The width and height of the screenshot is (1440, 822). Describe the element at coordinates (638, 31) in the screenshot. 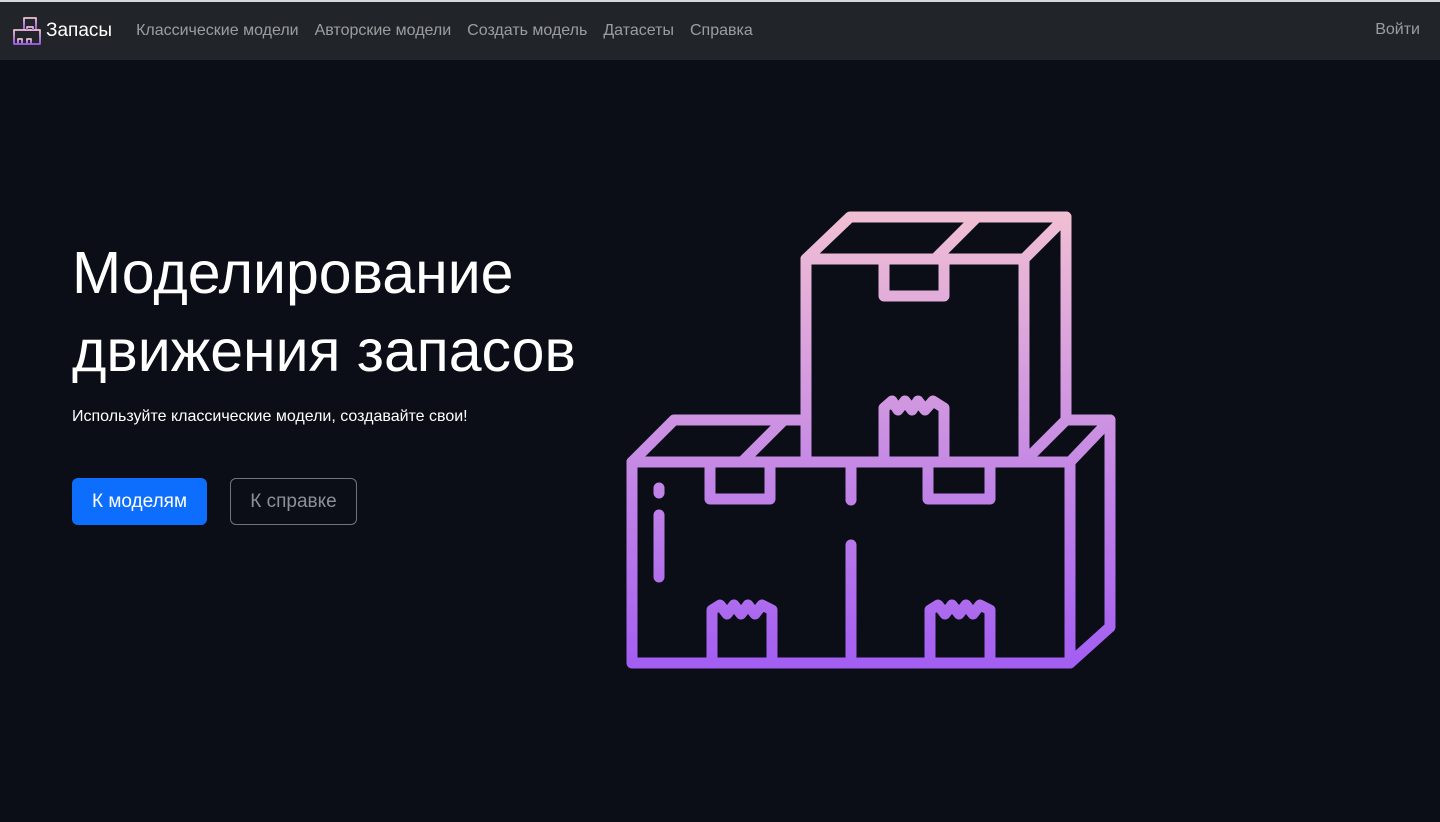

I see `nav-link-datasets: Датасеты` at that location.